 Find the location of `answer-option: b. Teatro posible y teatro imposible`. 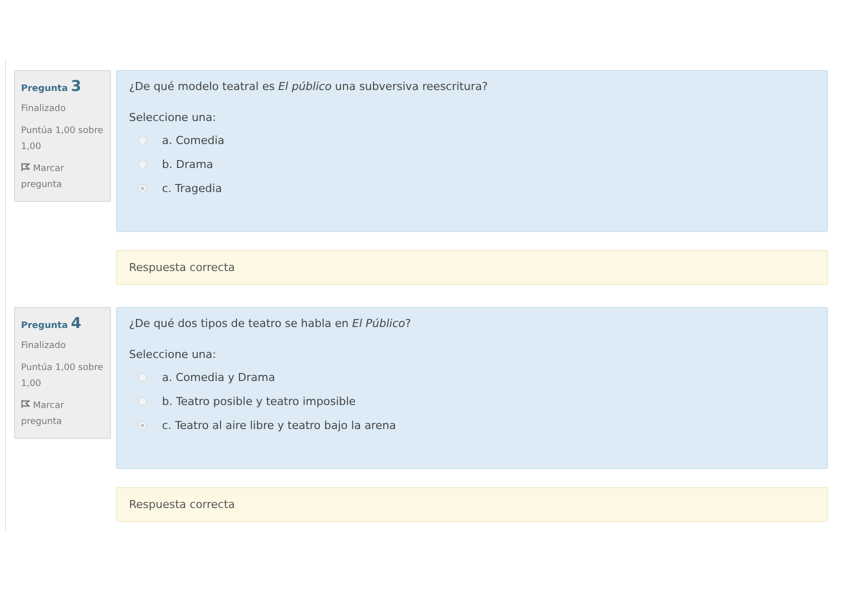

answer-option: b. Teatro posible y teatro imposible is located at coordinates (259, 401).